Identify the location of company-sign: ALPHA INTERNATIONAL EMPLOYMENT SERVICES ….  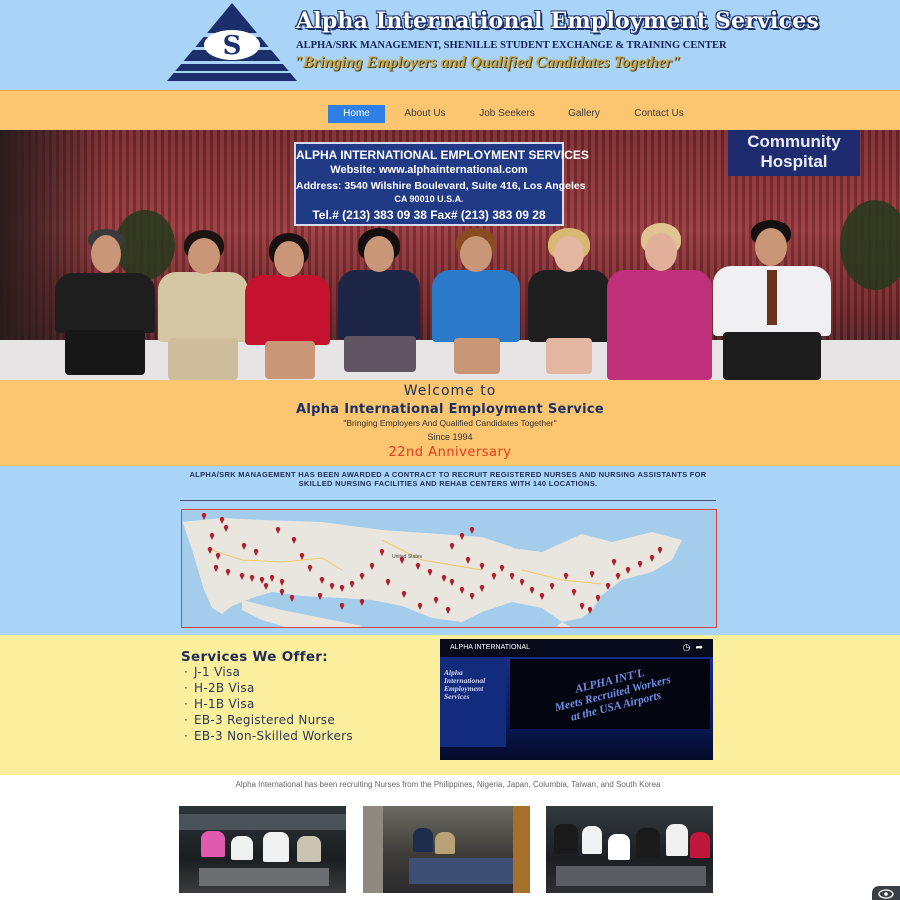
(441, 184).